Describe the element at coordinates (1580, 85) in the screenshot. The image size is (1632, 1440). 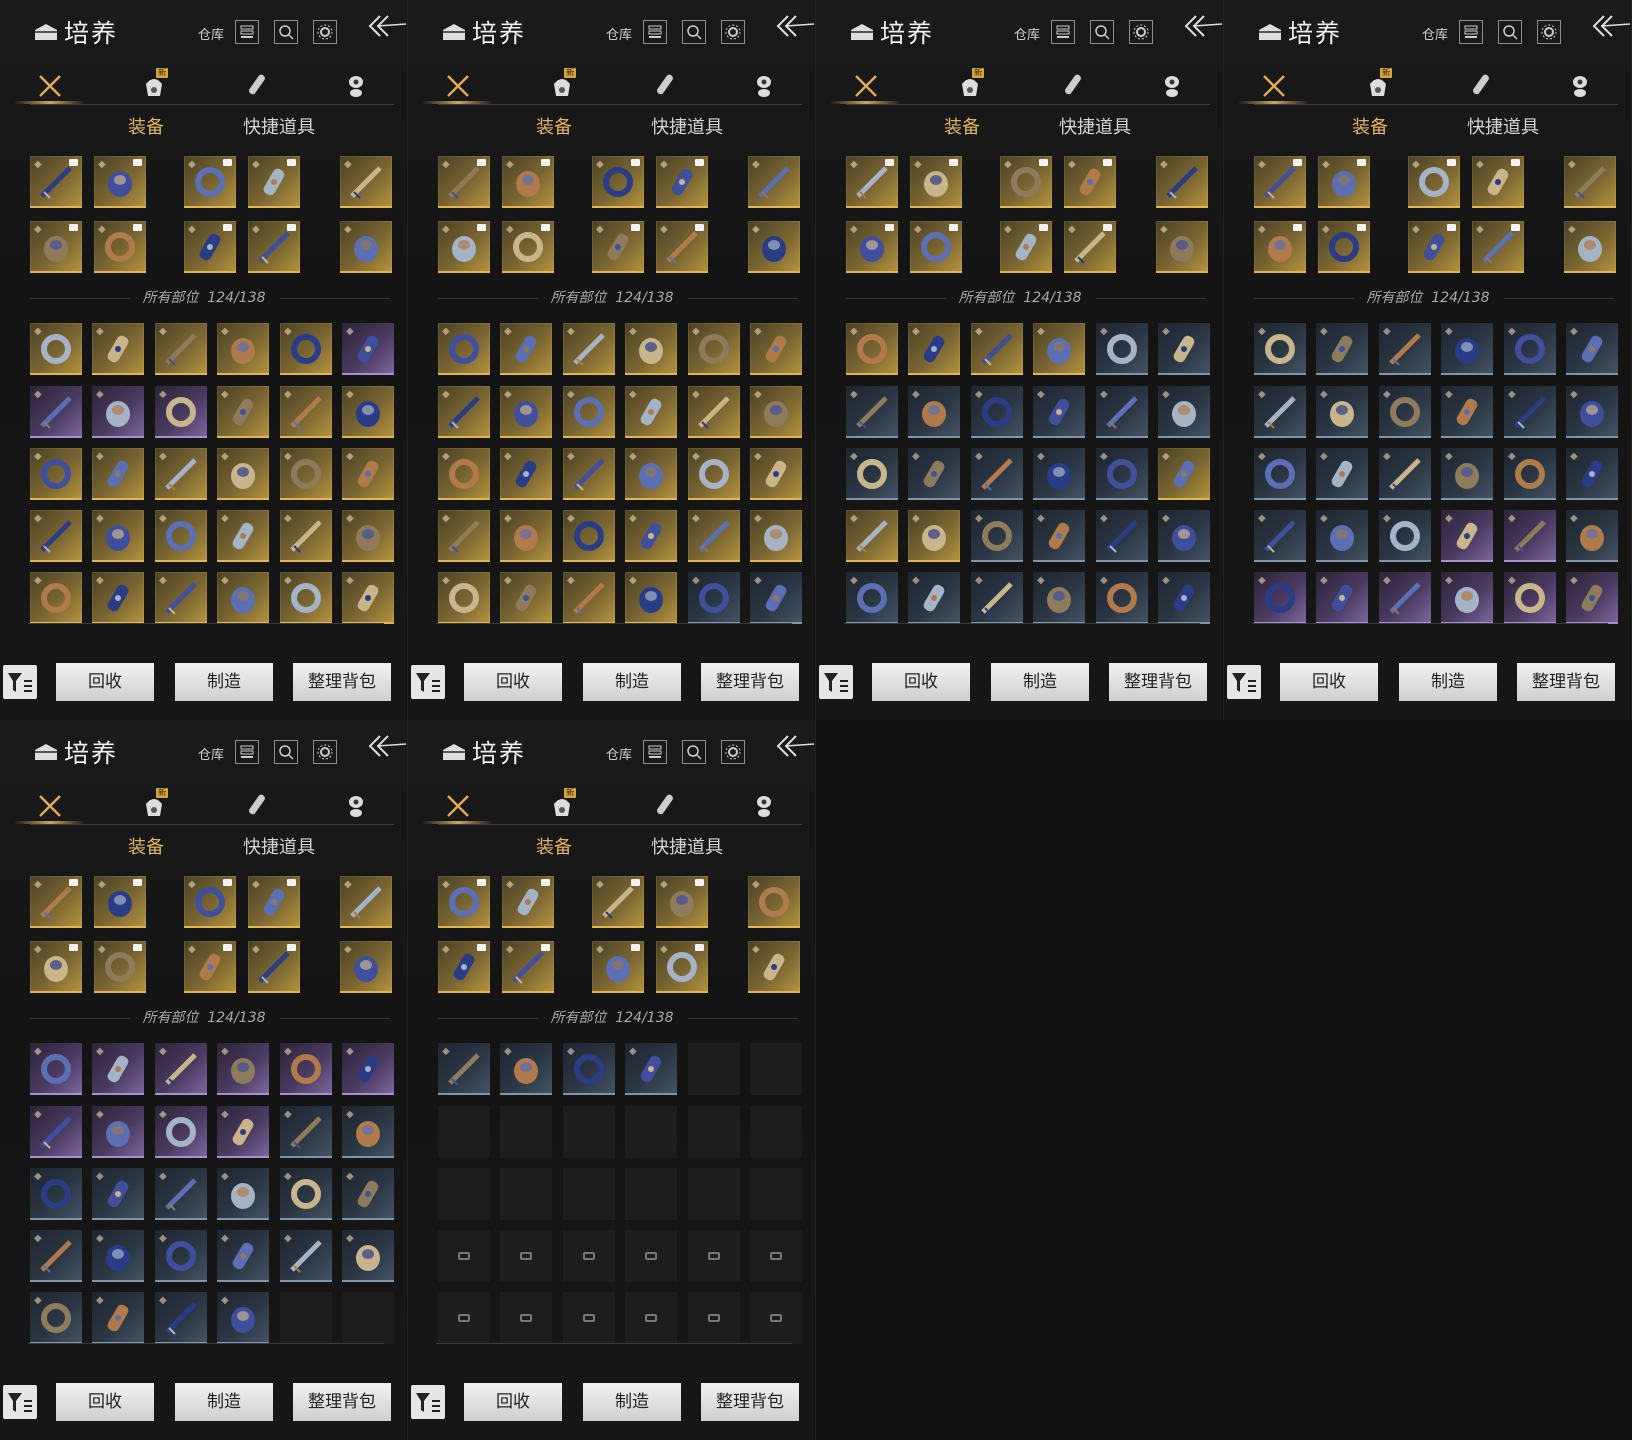
I see `token-icon` at that location.